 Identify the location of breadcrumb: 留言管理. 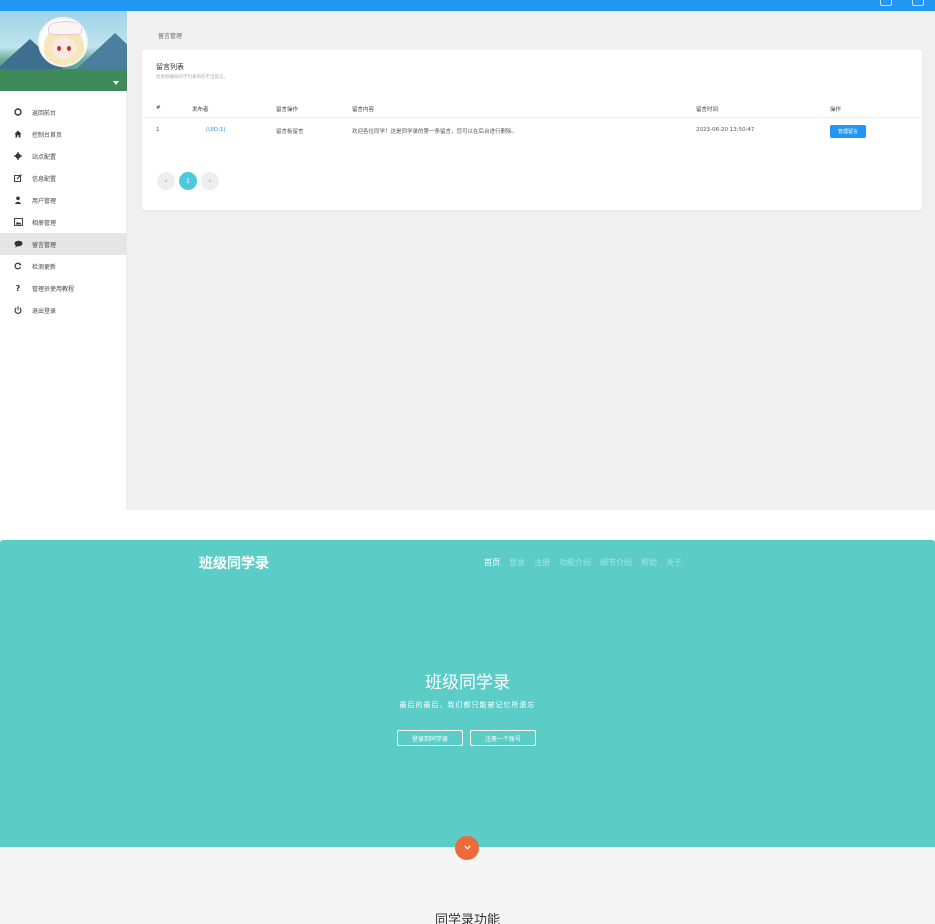
(170, 36).